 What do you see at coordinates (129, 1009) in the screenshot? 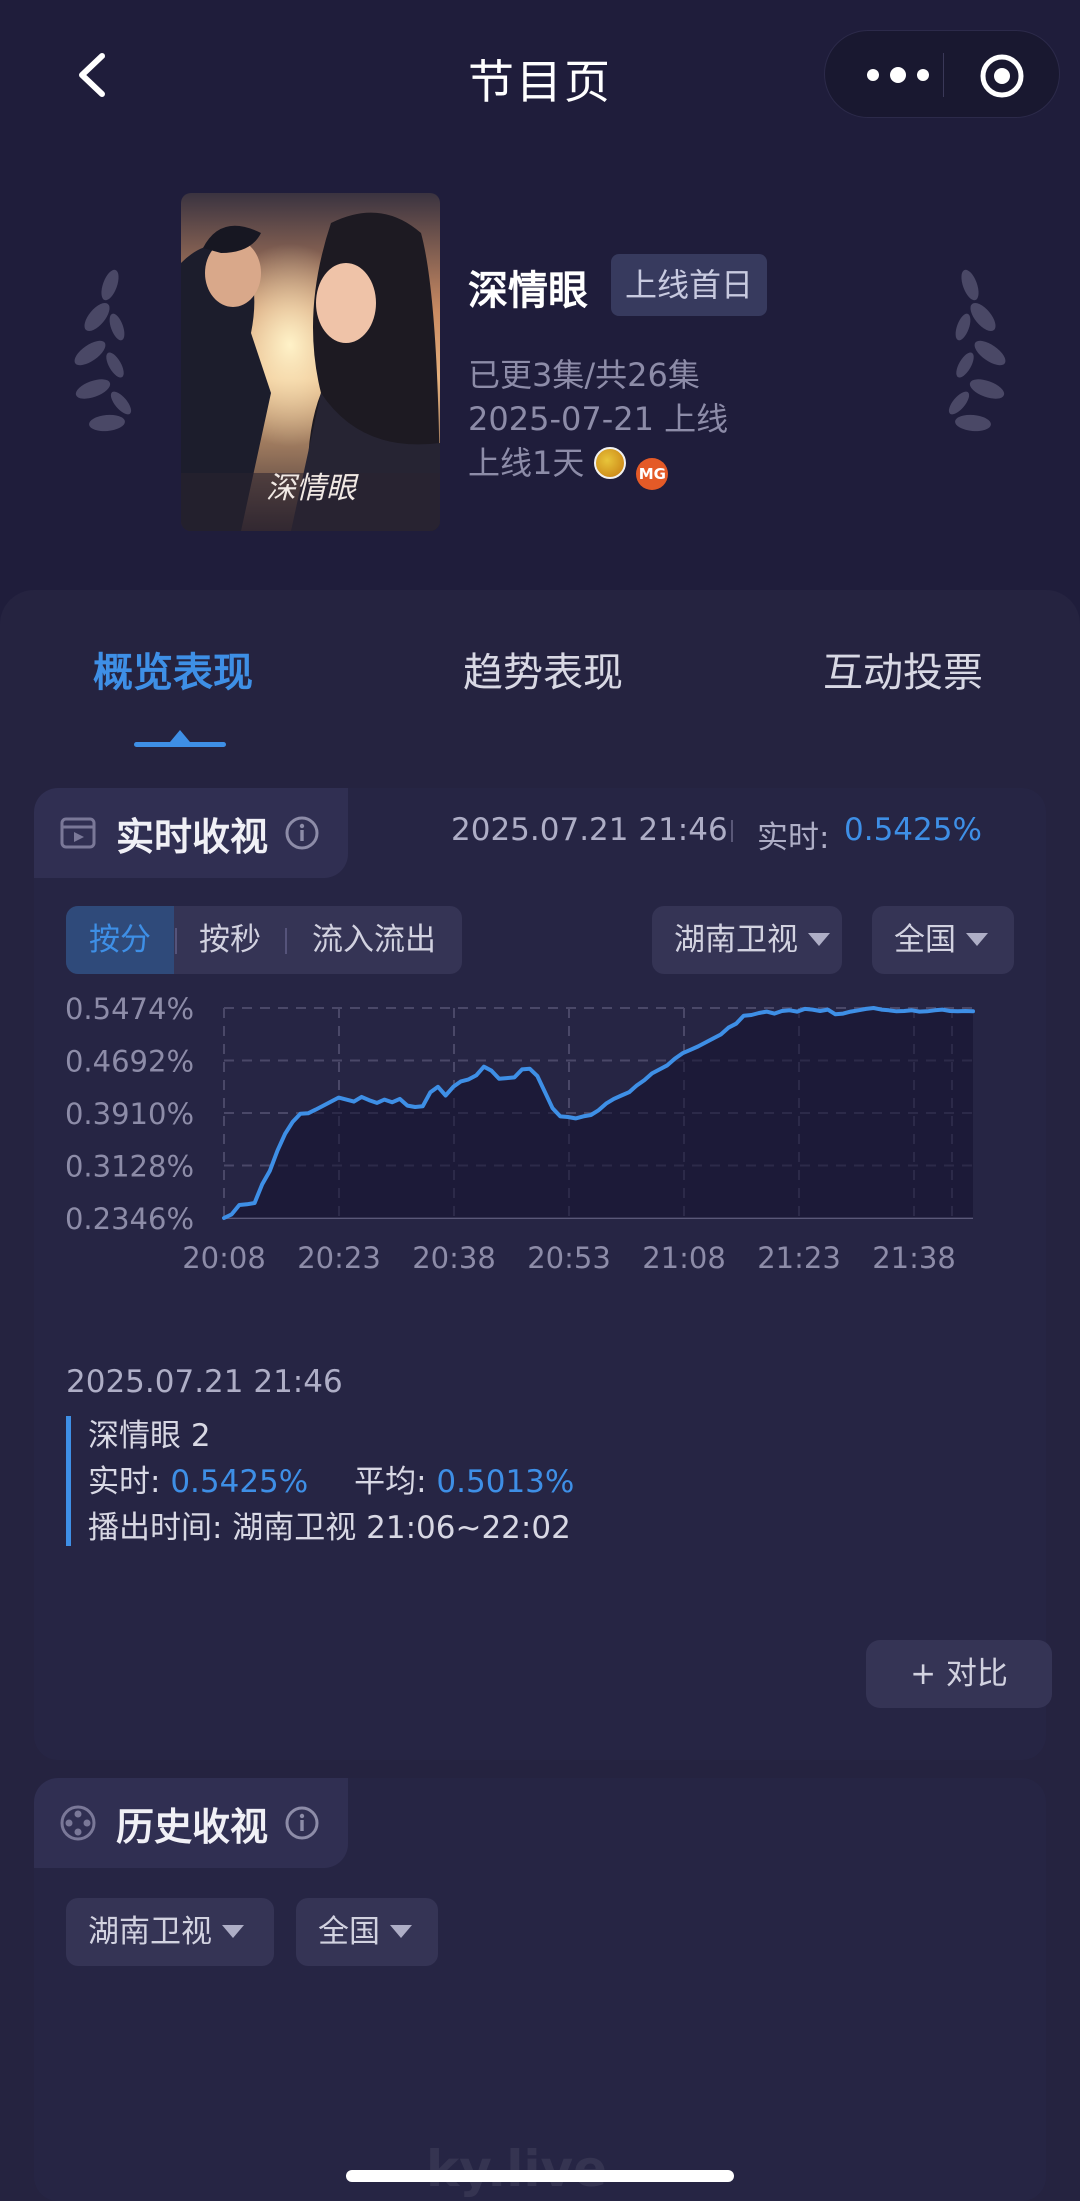
I see `y-tick-label: 0.5474%` at bounding box center [129, 1009].